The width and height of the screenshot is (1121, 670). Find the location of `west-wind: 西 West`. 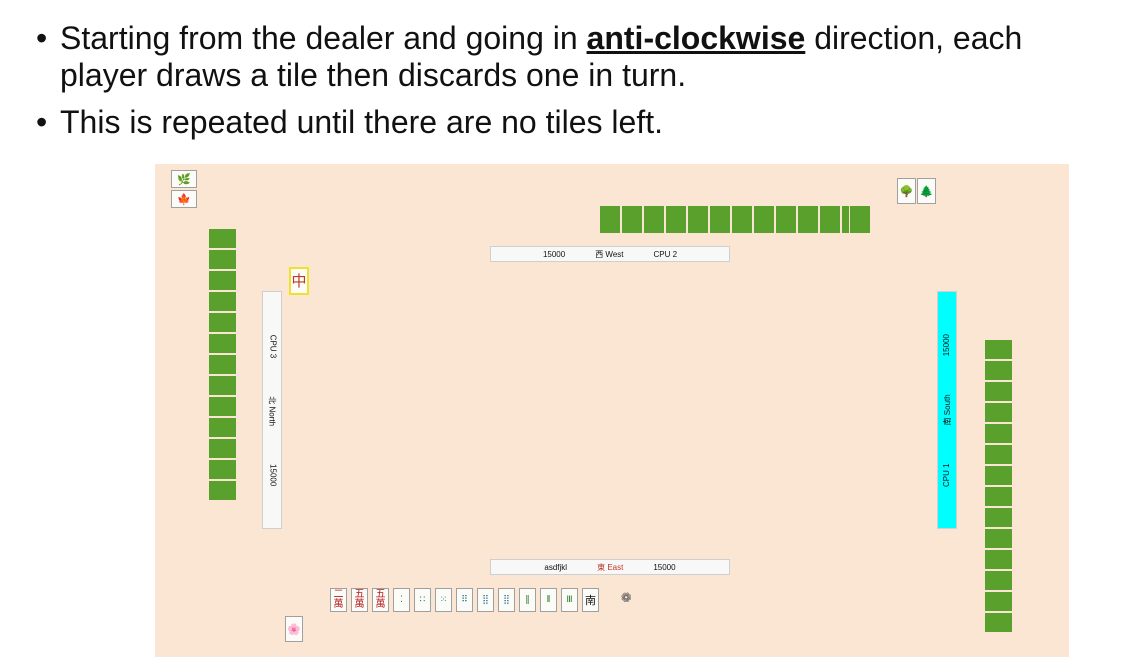

west-wind: 西 West is located at coordinates (609, 254).